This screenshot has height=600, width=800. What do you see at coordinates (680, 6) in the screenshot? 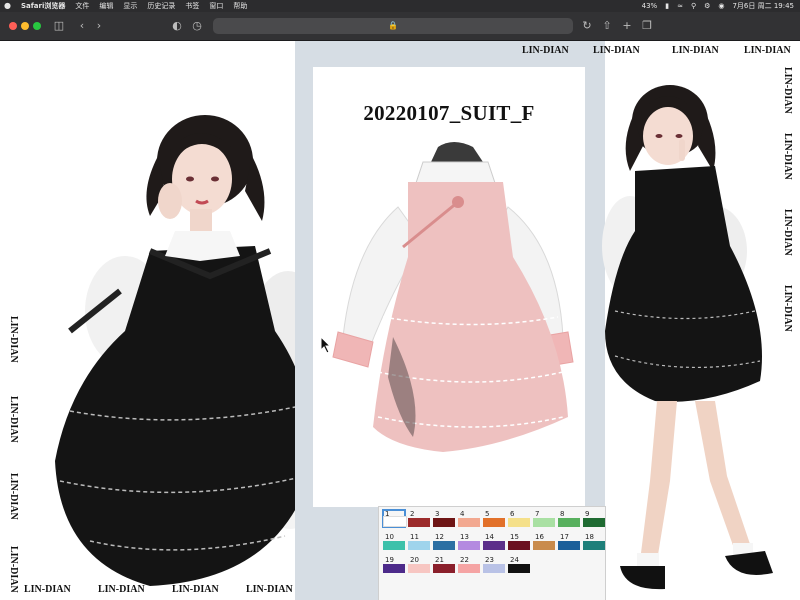
I see `wifi-icon: ≈` at bounding box center [680, 6].